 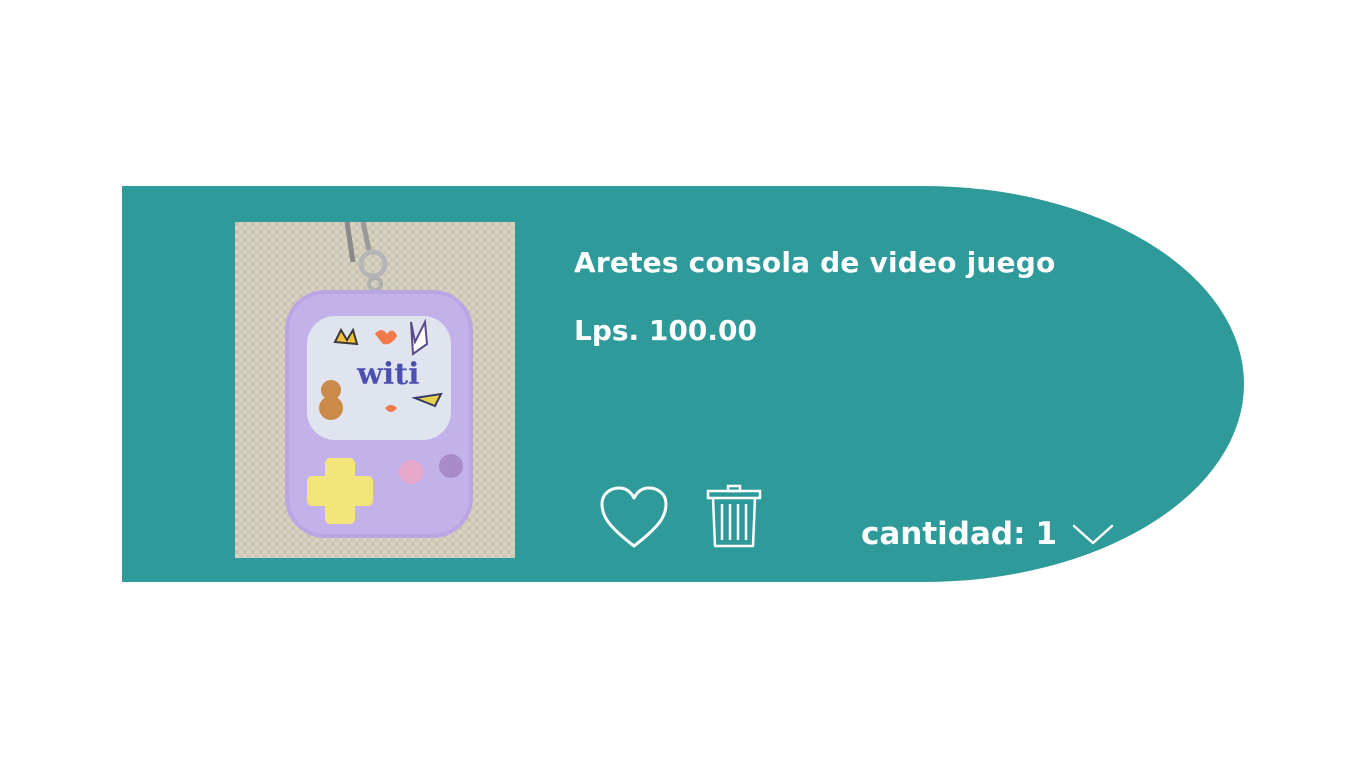 I want to click on product-image: witi, so click(x=375, y=390).